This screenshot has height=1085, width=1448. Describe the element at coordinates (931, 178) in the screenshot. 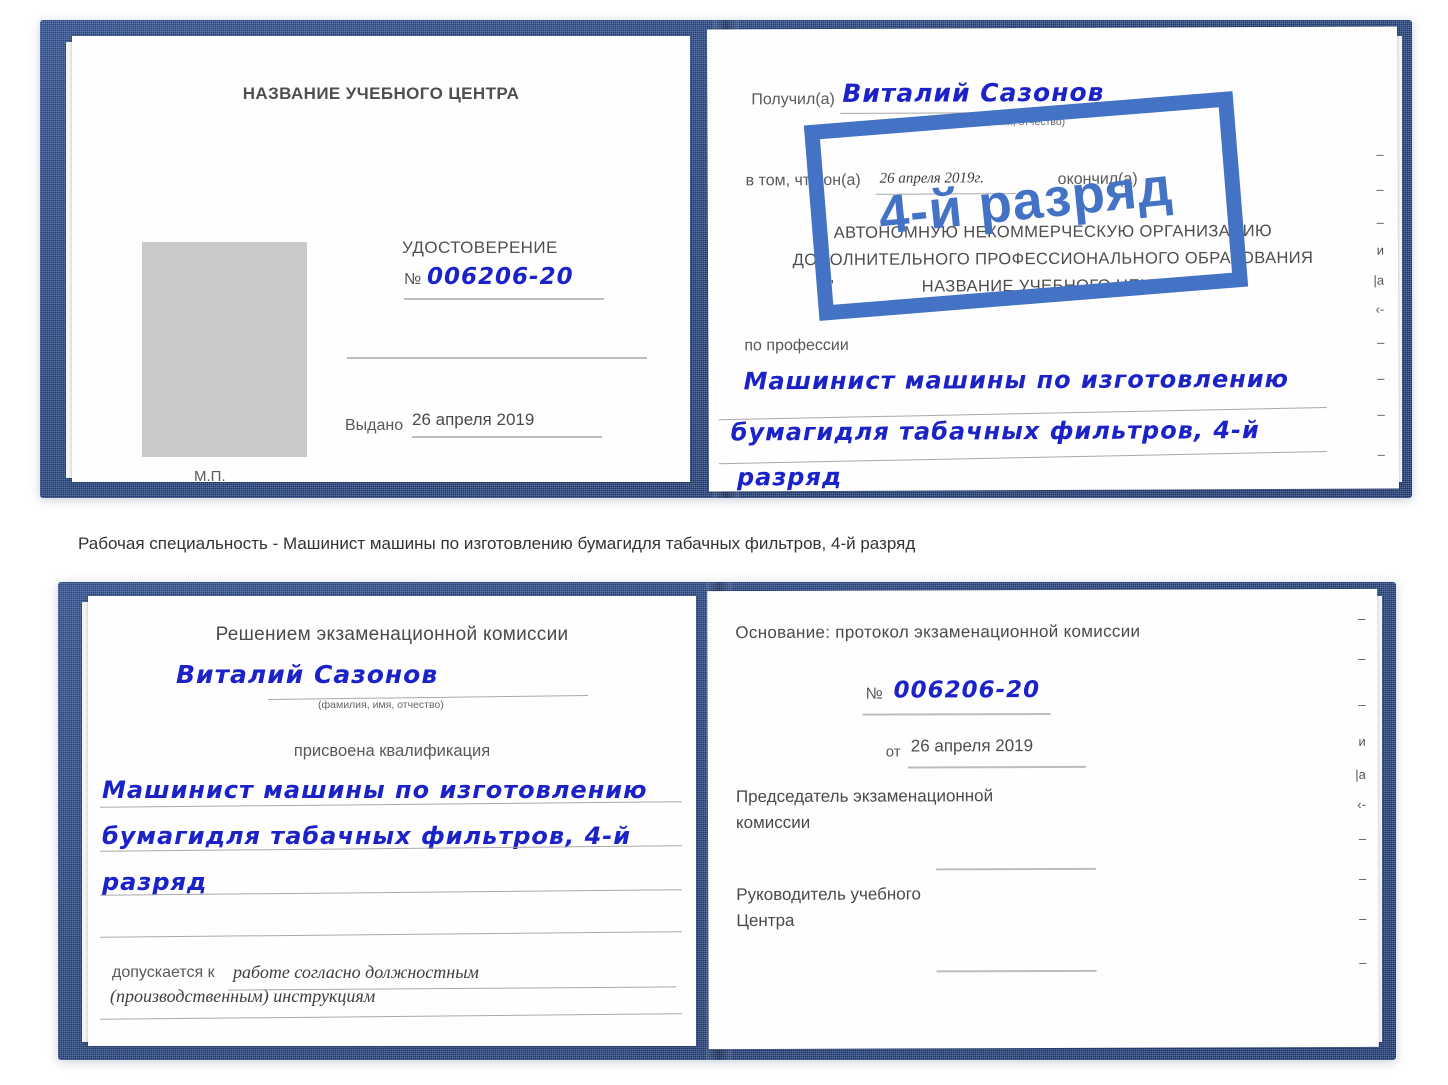

I see `completion-date-value: 26 апреля 2019г.` at that location.